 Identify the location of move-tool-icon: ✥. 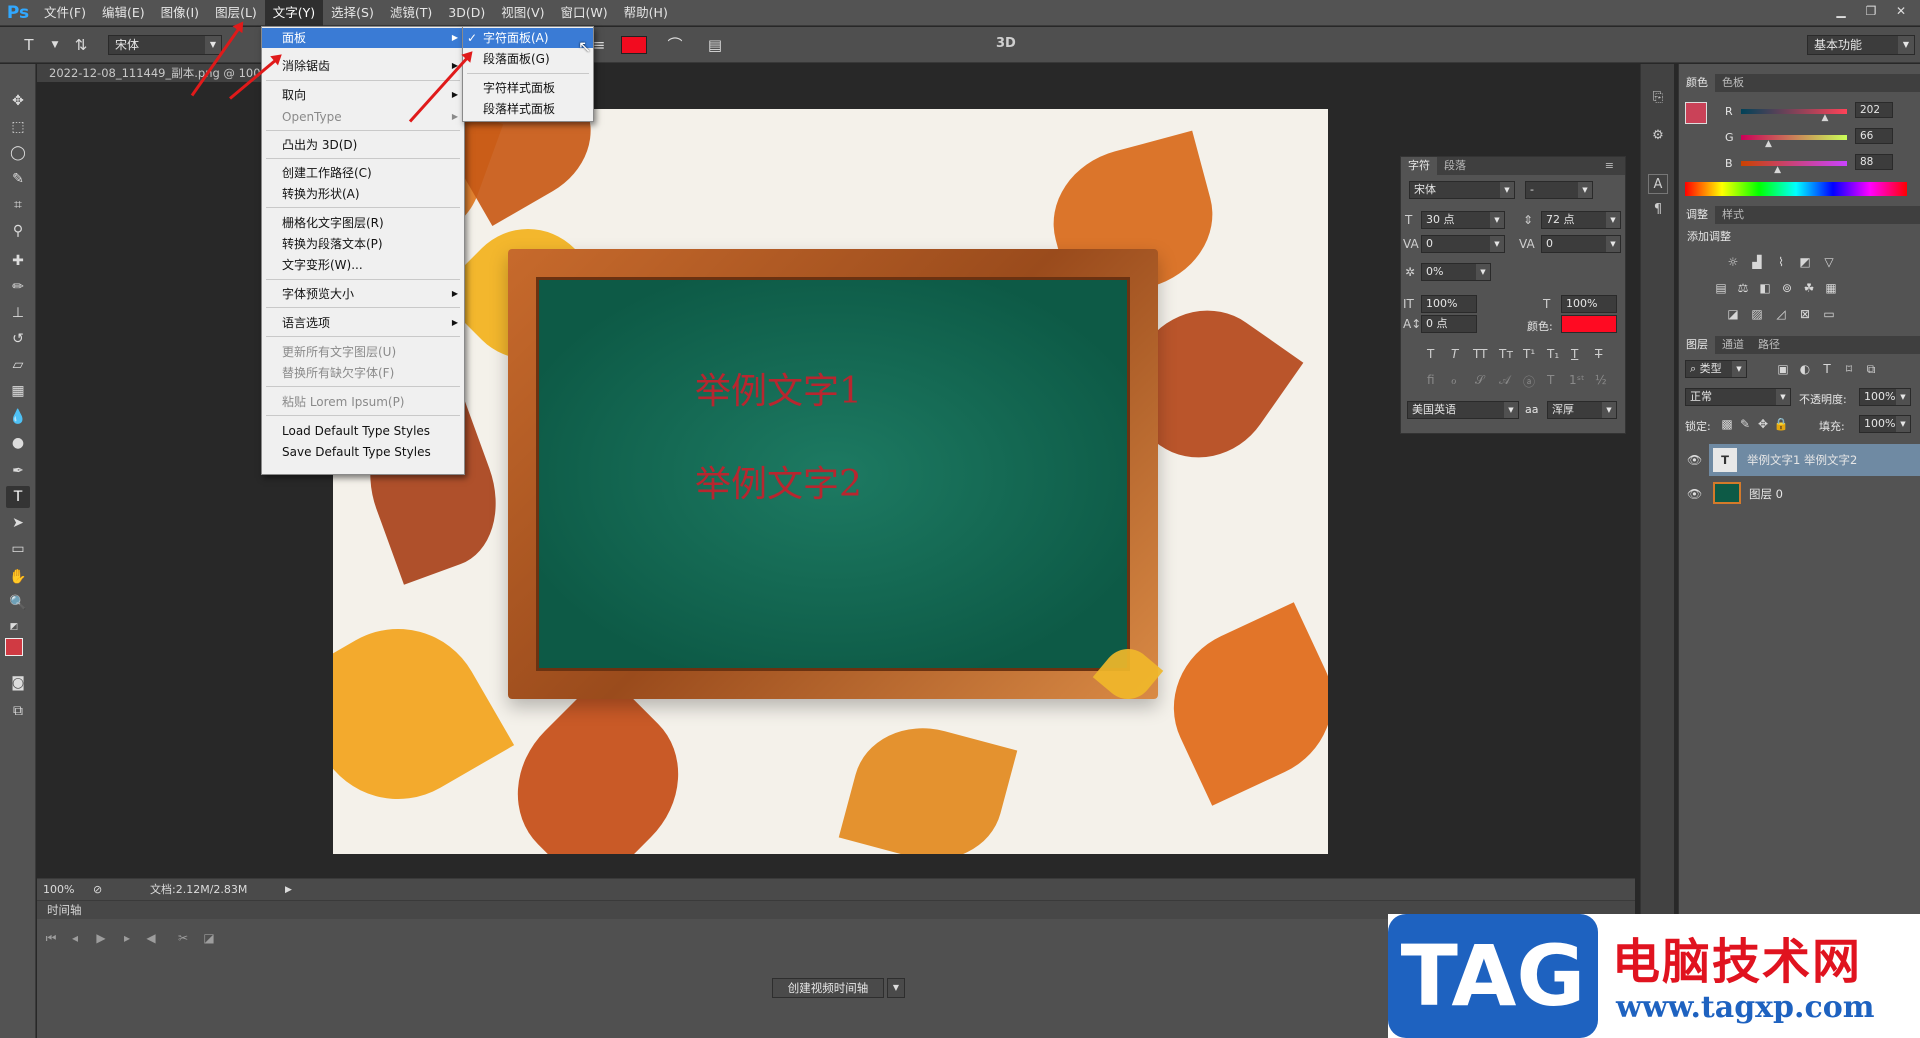
(18, 101).